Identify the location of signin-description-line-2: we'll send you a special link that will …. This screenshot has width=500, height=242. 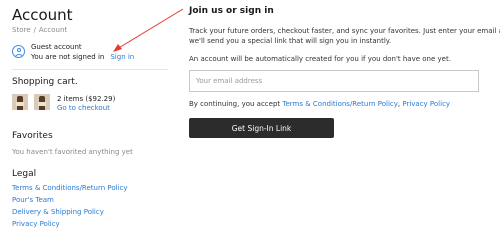
(290, 41).